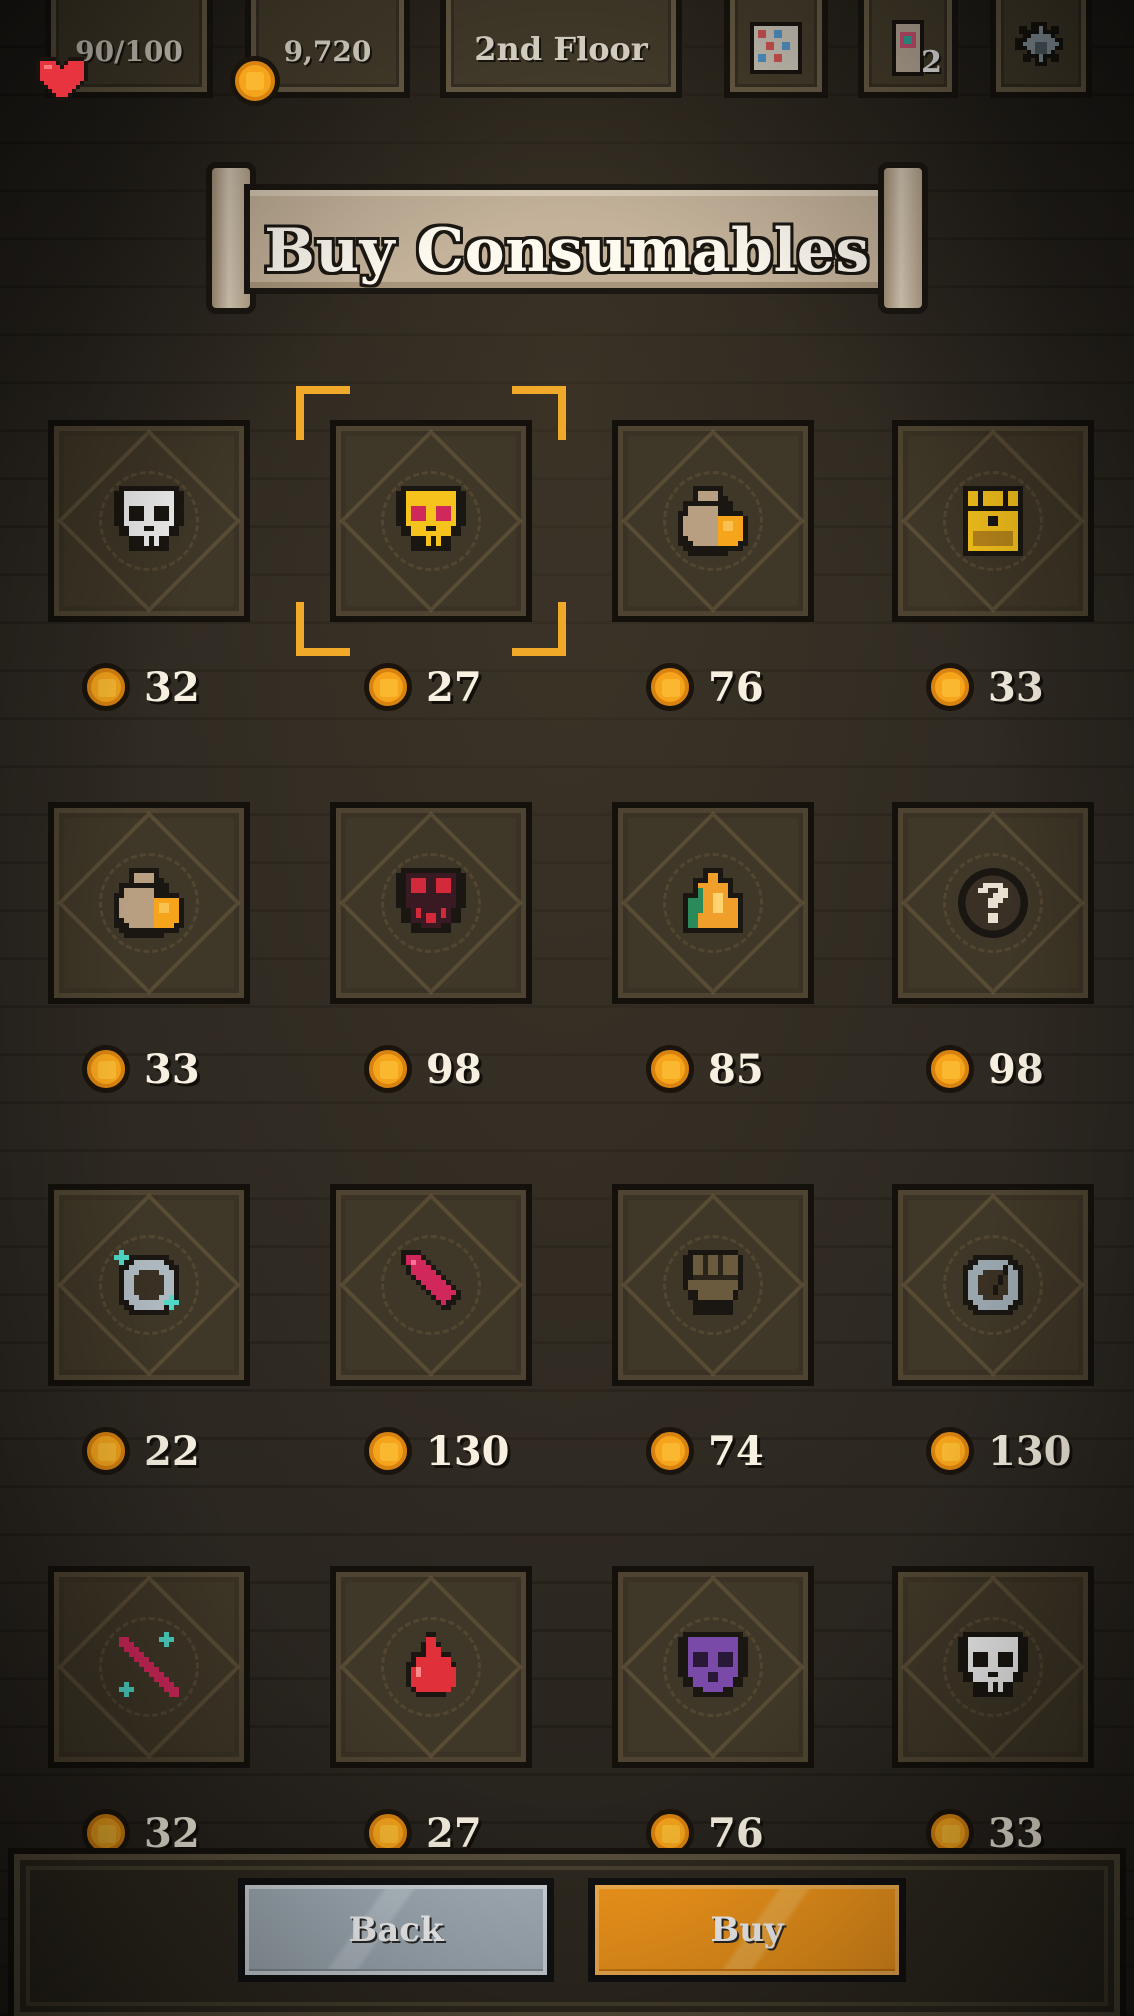  What do you see at coordinates (172, 687) in the screenshot?
I see `price-value: 32` at bounding box center [172, 687].